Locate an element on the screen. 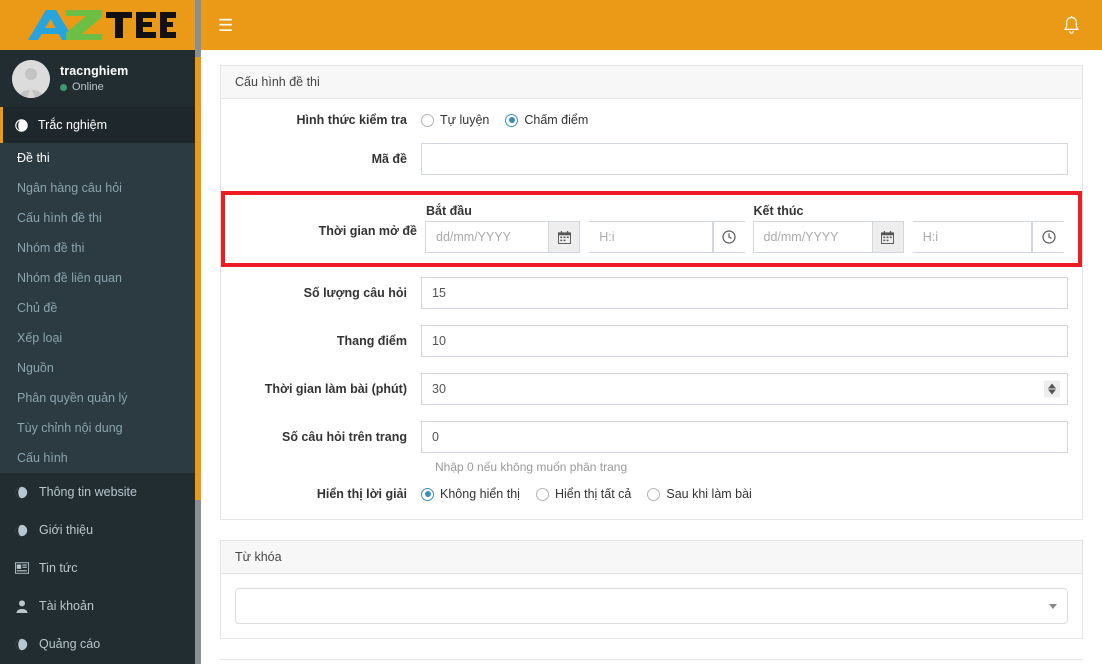 This screenshot has height=664, width=1102. duration-control is located at coordinates (744, 389).